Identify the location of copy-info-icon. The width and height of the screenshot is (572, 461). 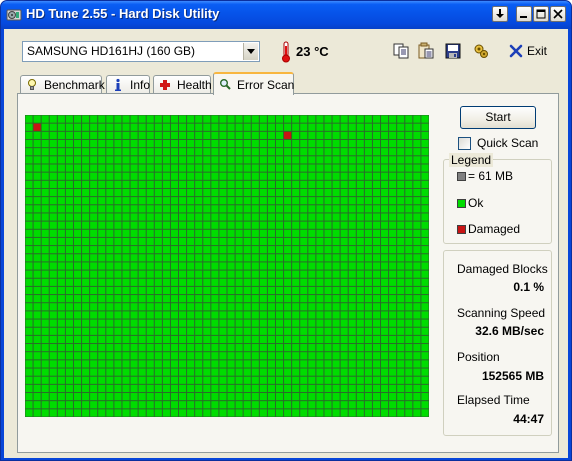
(426, 51).